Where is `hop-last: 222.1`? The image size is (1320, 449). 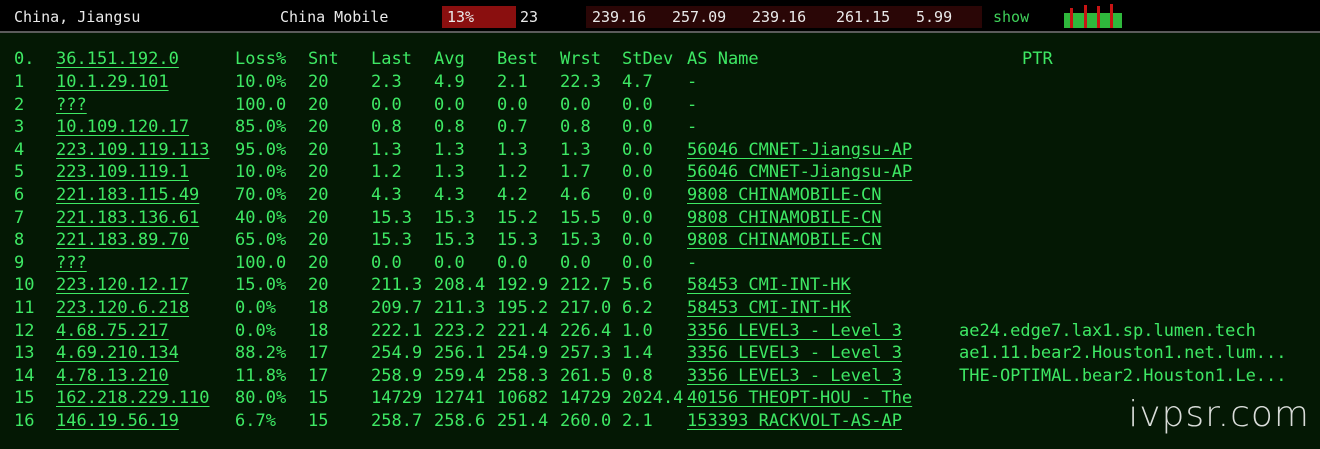 hop-last: 222.1 is located at coordinates (397, 330).